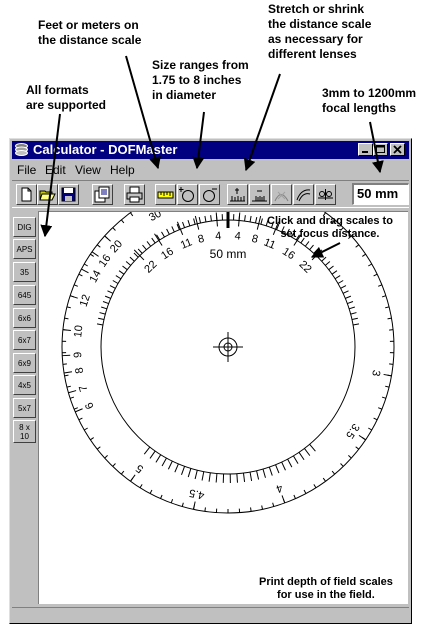  What do you see at coordinates (365, 149) in the screenshot?
I see `minimize-button` at bounding box center [365, 149].